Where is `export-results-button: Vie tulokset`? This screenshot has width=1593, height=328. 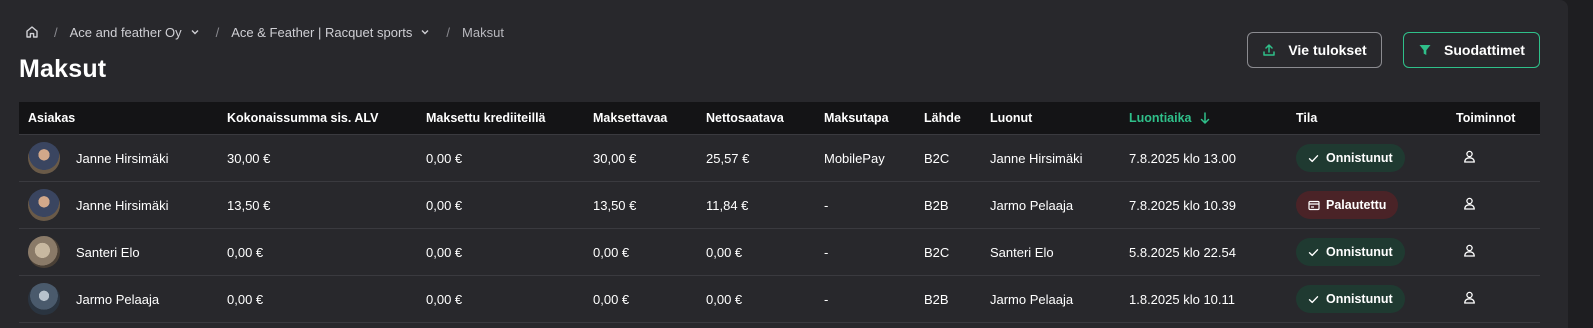 export-results-button: Vie tulokset is located at coordinates (1314, 50).